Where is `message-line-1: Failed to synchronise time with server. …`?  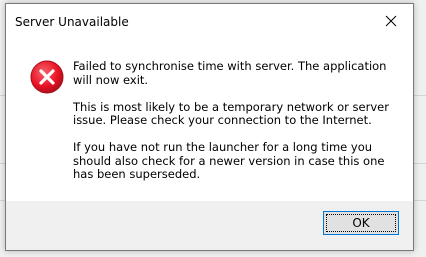
message-line-1: Failed to synchronise time with server. … is located at coordinates (230, 73).